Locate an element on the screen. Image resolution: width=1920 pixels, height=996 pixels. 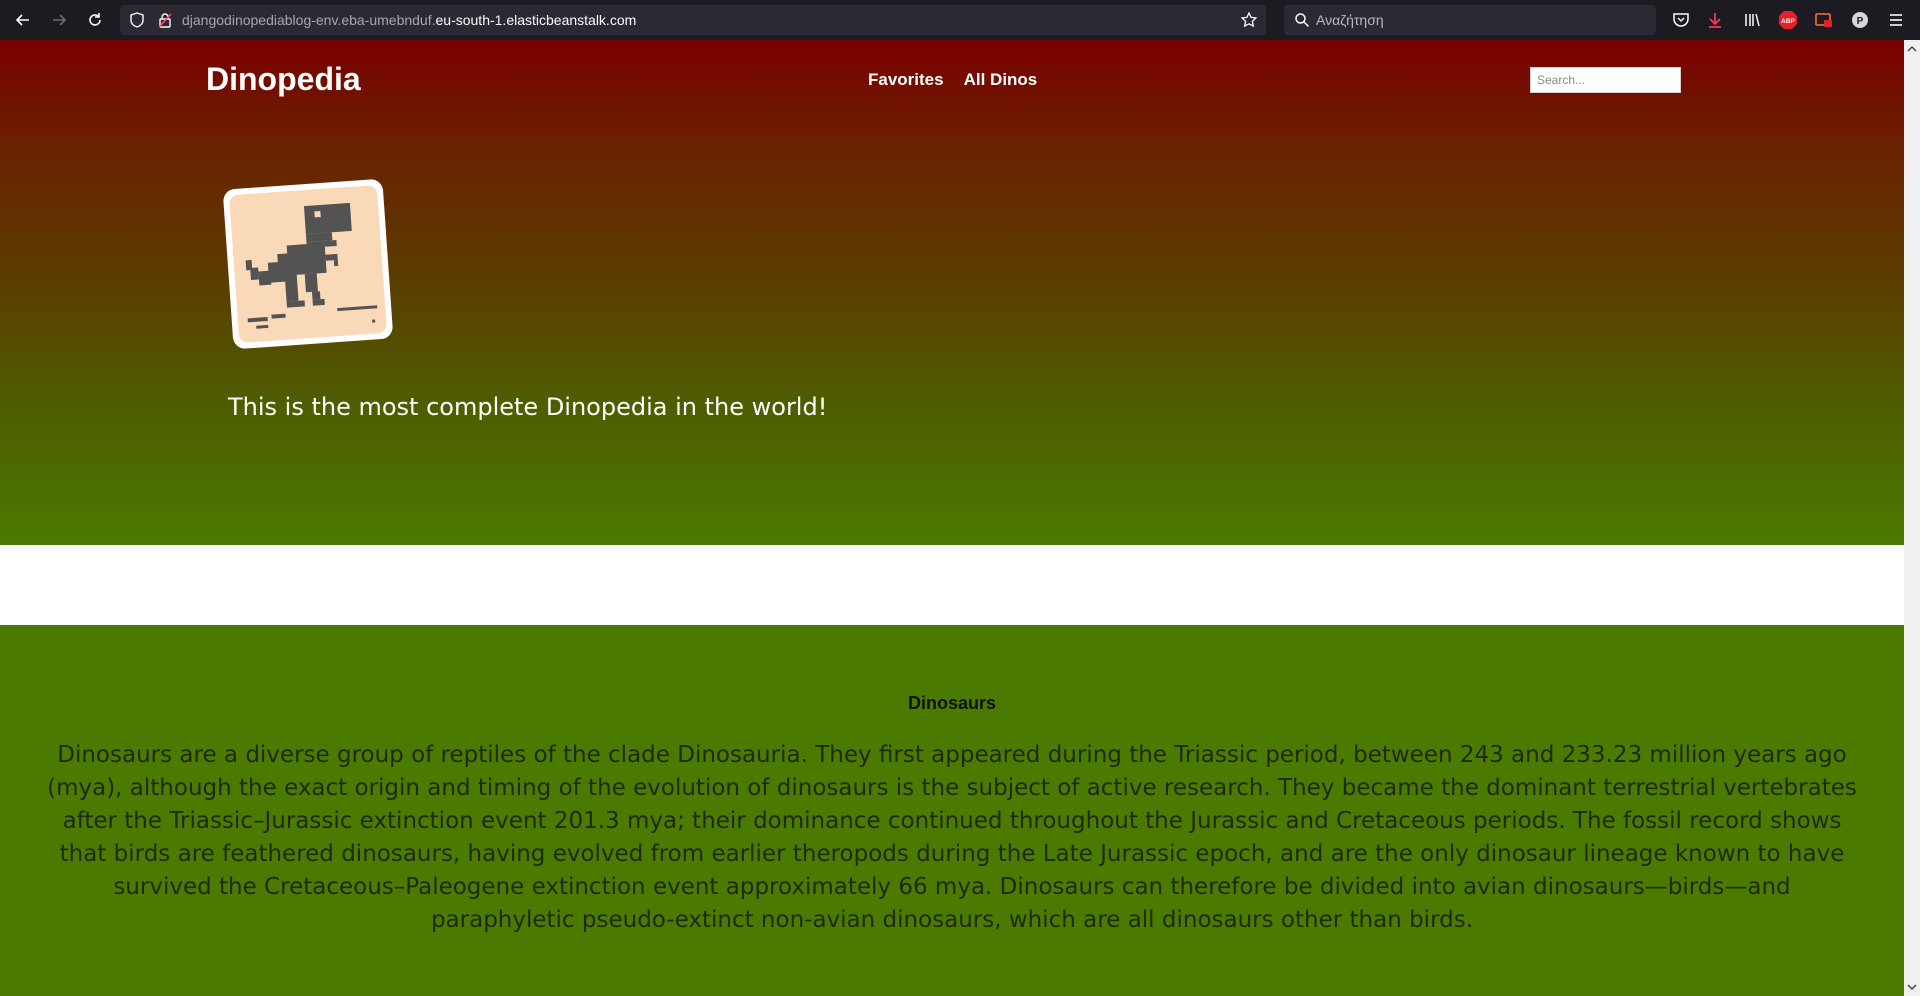
browser-search-placeholder: Αναζήτηση is located at coordinates (1350, 20).